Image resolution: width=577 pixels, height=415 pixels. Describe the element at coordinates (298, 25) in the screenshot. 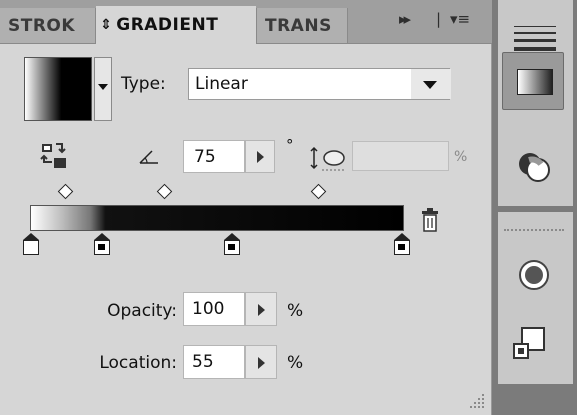

I see `tab-transparency-label: TRANS` at that location.